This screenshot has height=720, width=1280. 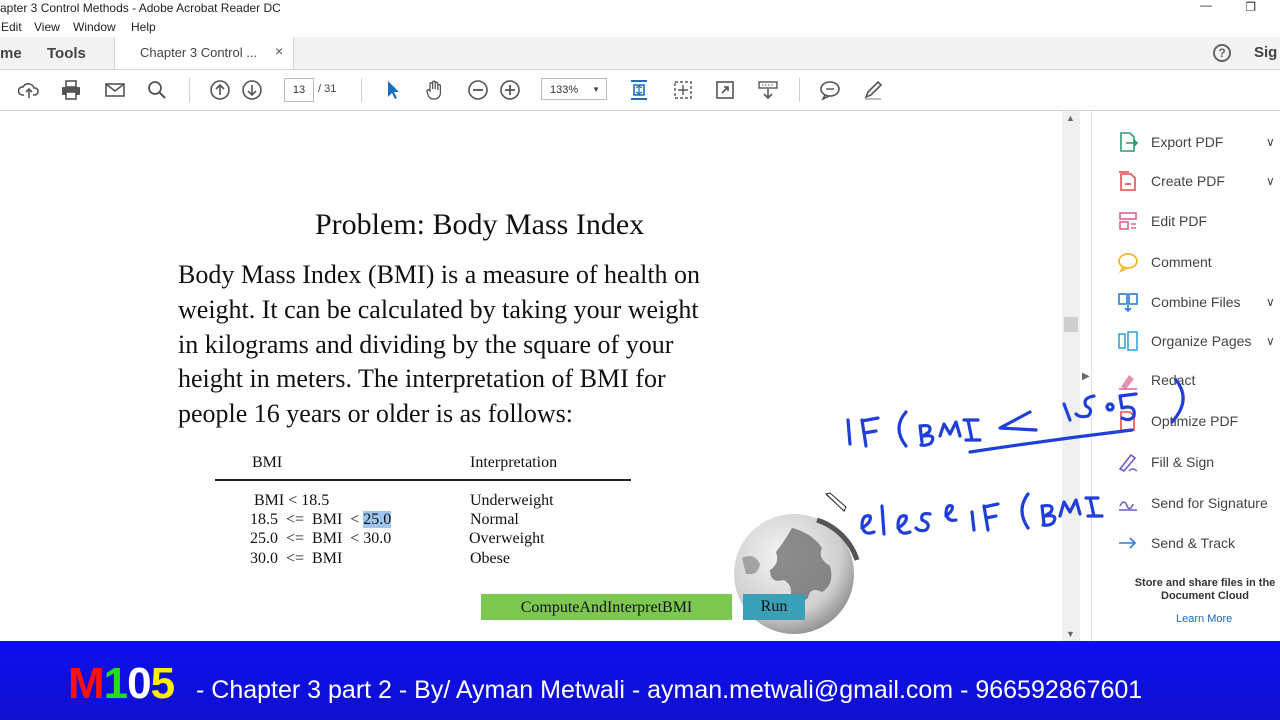 What do you see at coordinates (1127, 421) in the screenshot?
I see `optimize-pdf-icon` at bounding box center [1127, 421].